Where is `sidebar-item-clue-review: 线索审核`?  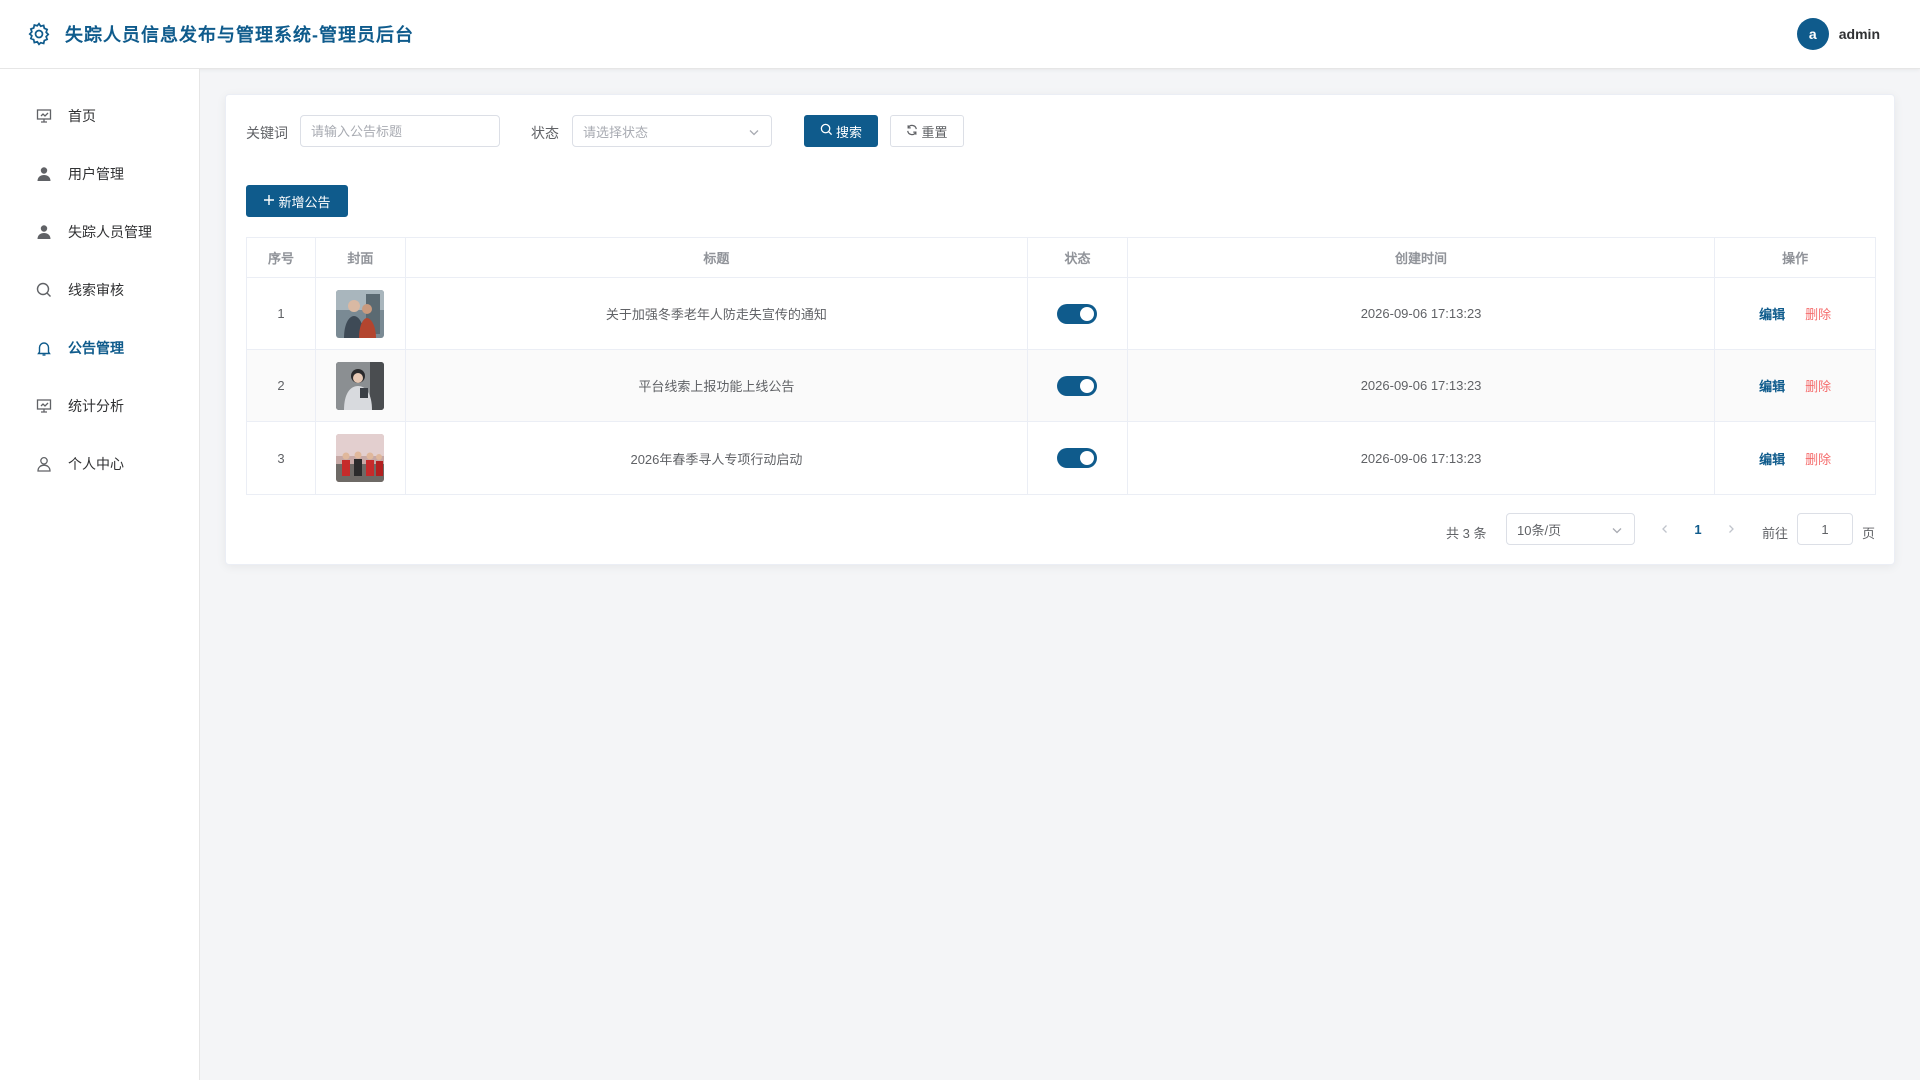
sidebar-item-clue-review: 线索审核 is located at coordinates (99, 290).